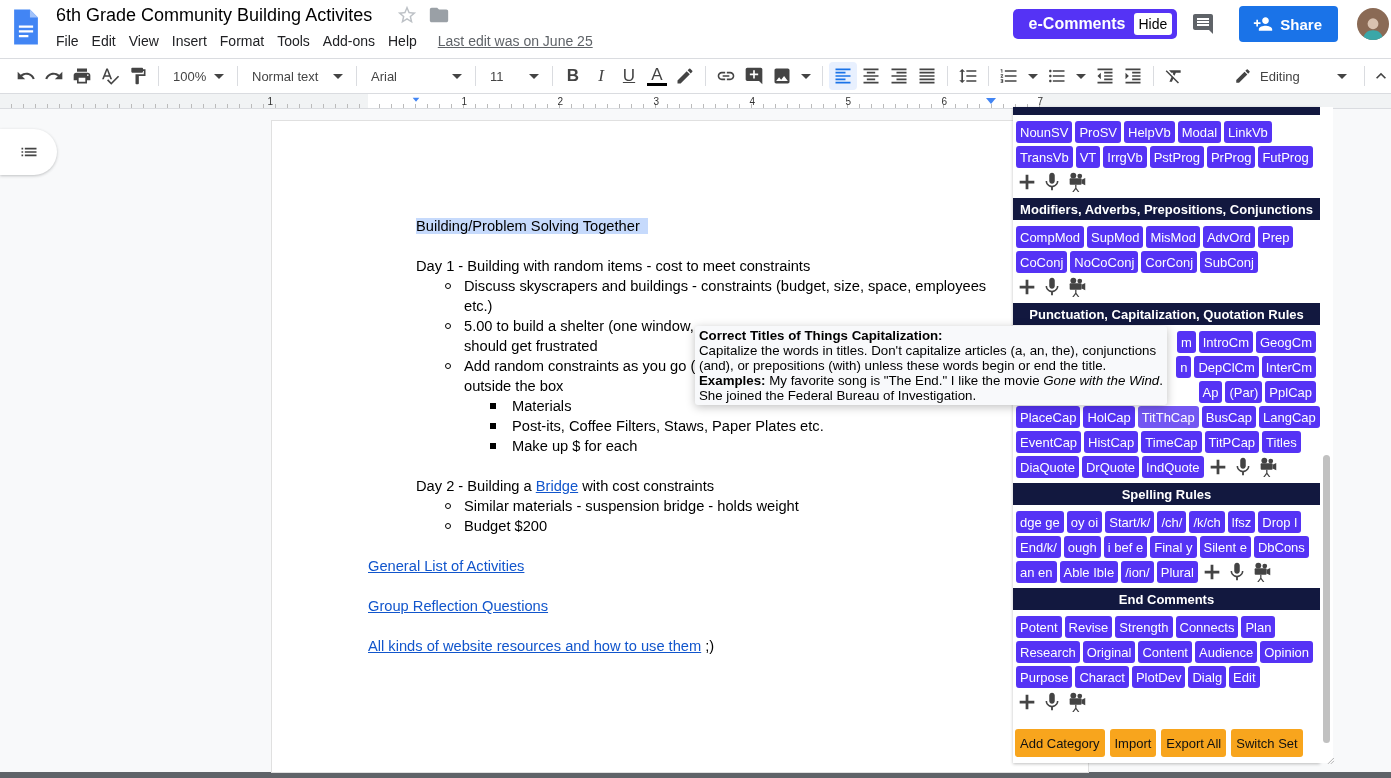 This screenshot has width=1391, height=778. Describe the element at coordinates (242, 41) in the screenshot. I see `menu-item: Format` at that location.